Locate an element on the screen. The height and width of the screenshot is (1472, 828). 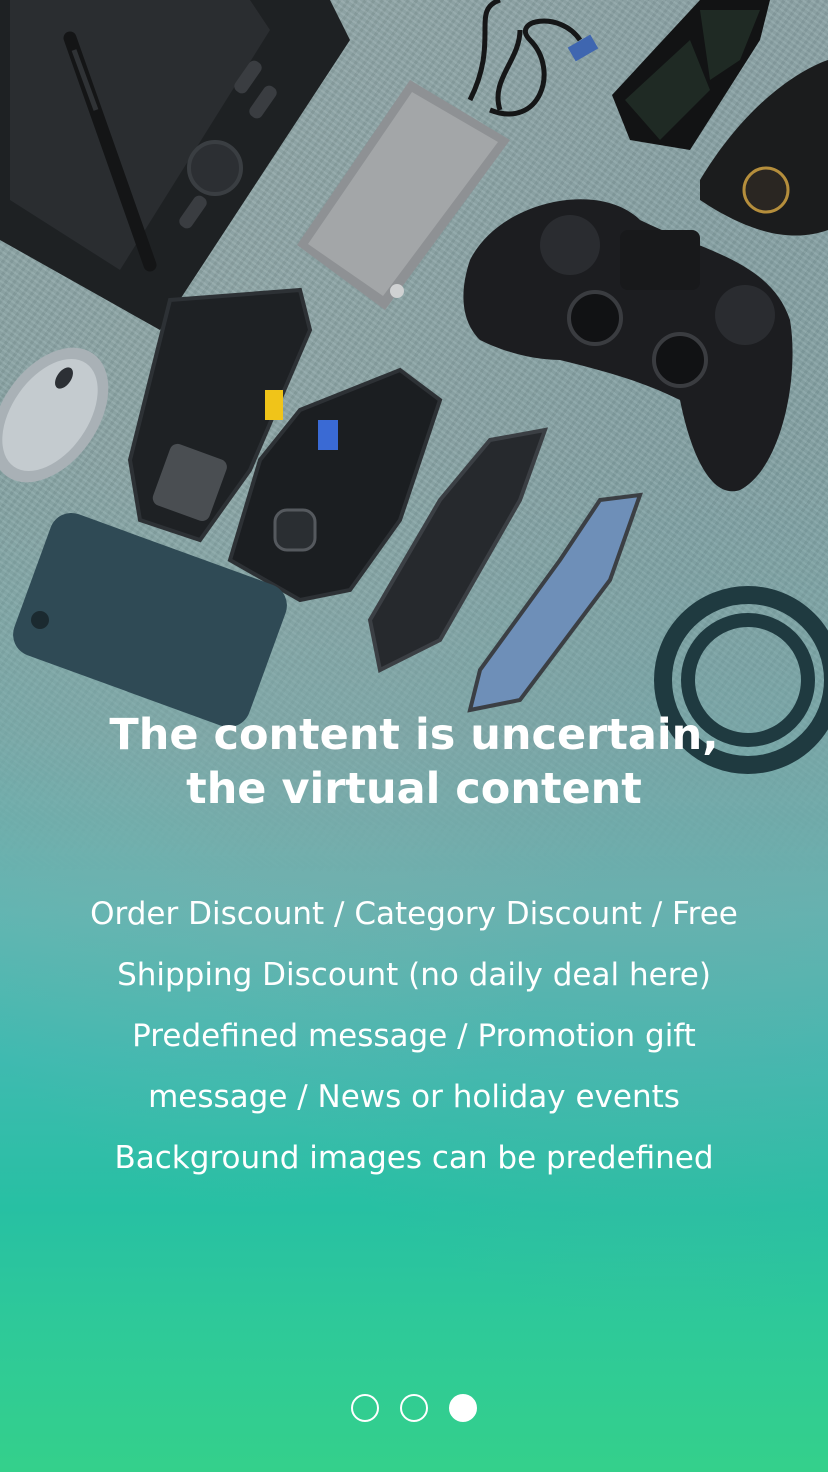
title-line-1: The content is uncertain, is located at coordinates (414, 735).